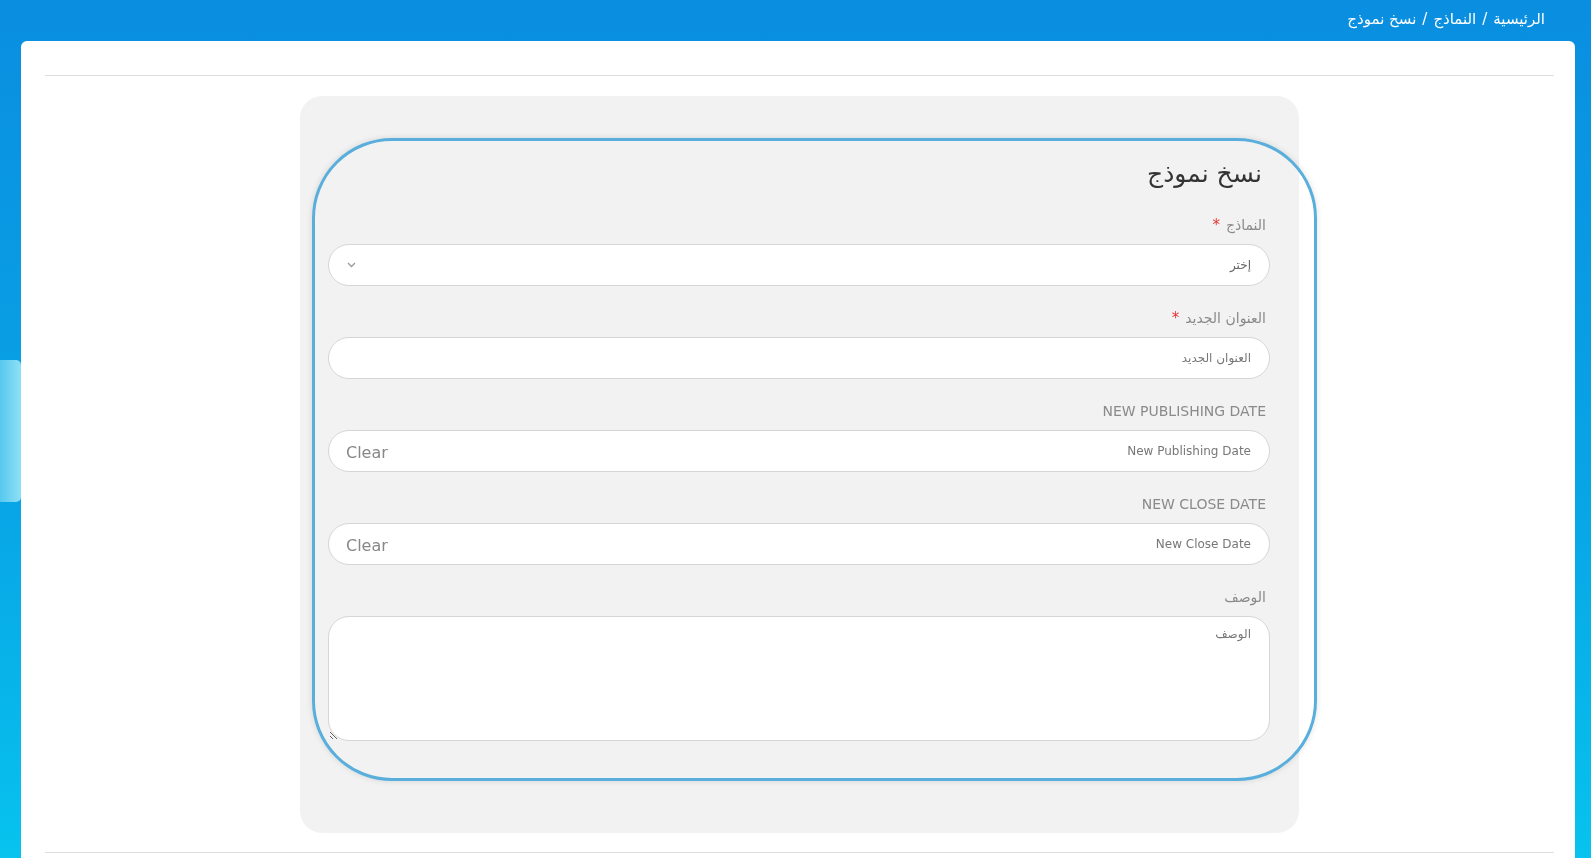 The width and height of the screenshot is (1591, 858). Describe the element at coordinates (1246, 225) in the screenshot. I see `field-label: النماذج` at that location.